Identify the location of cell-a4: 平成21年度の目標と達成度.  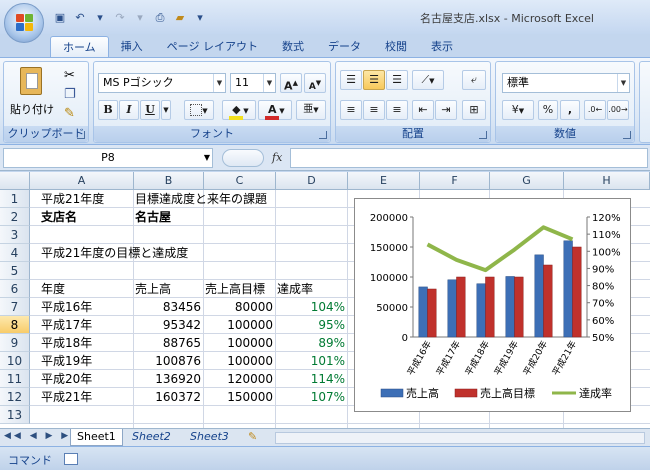
(114, 253).